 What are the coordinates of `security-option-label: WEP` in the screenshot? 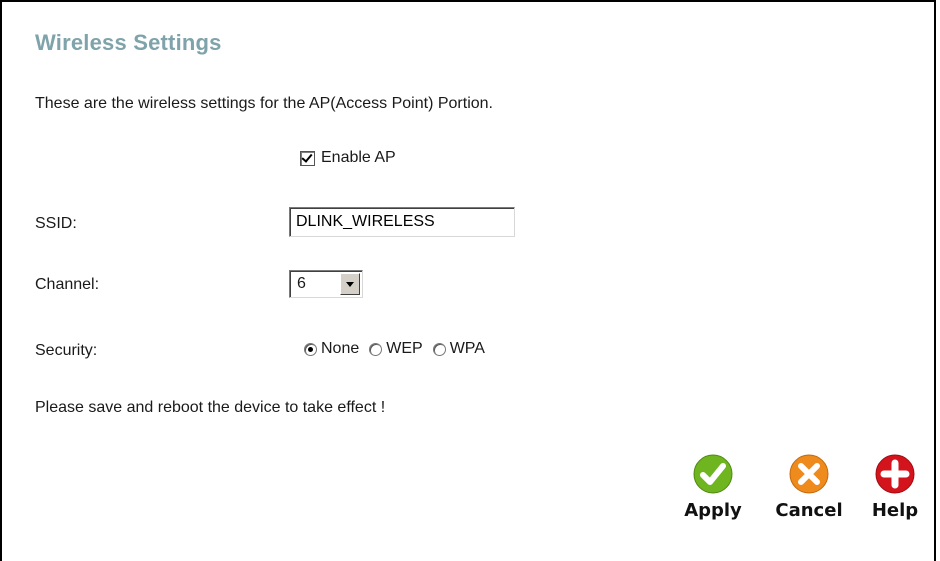 It's located at (404, 348).